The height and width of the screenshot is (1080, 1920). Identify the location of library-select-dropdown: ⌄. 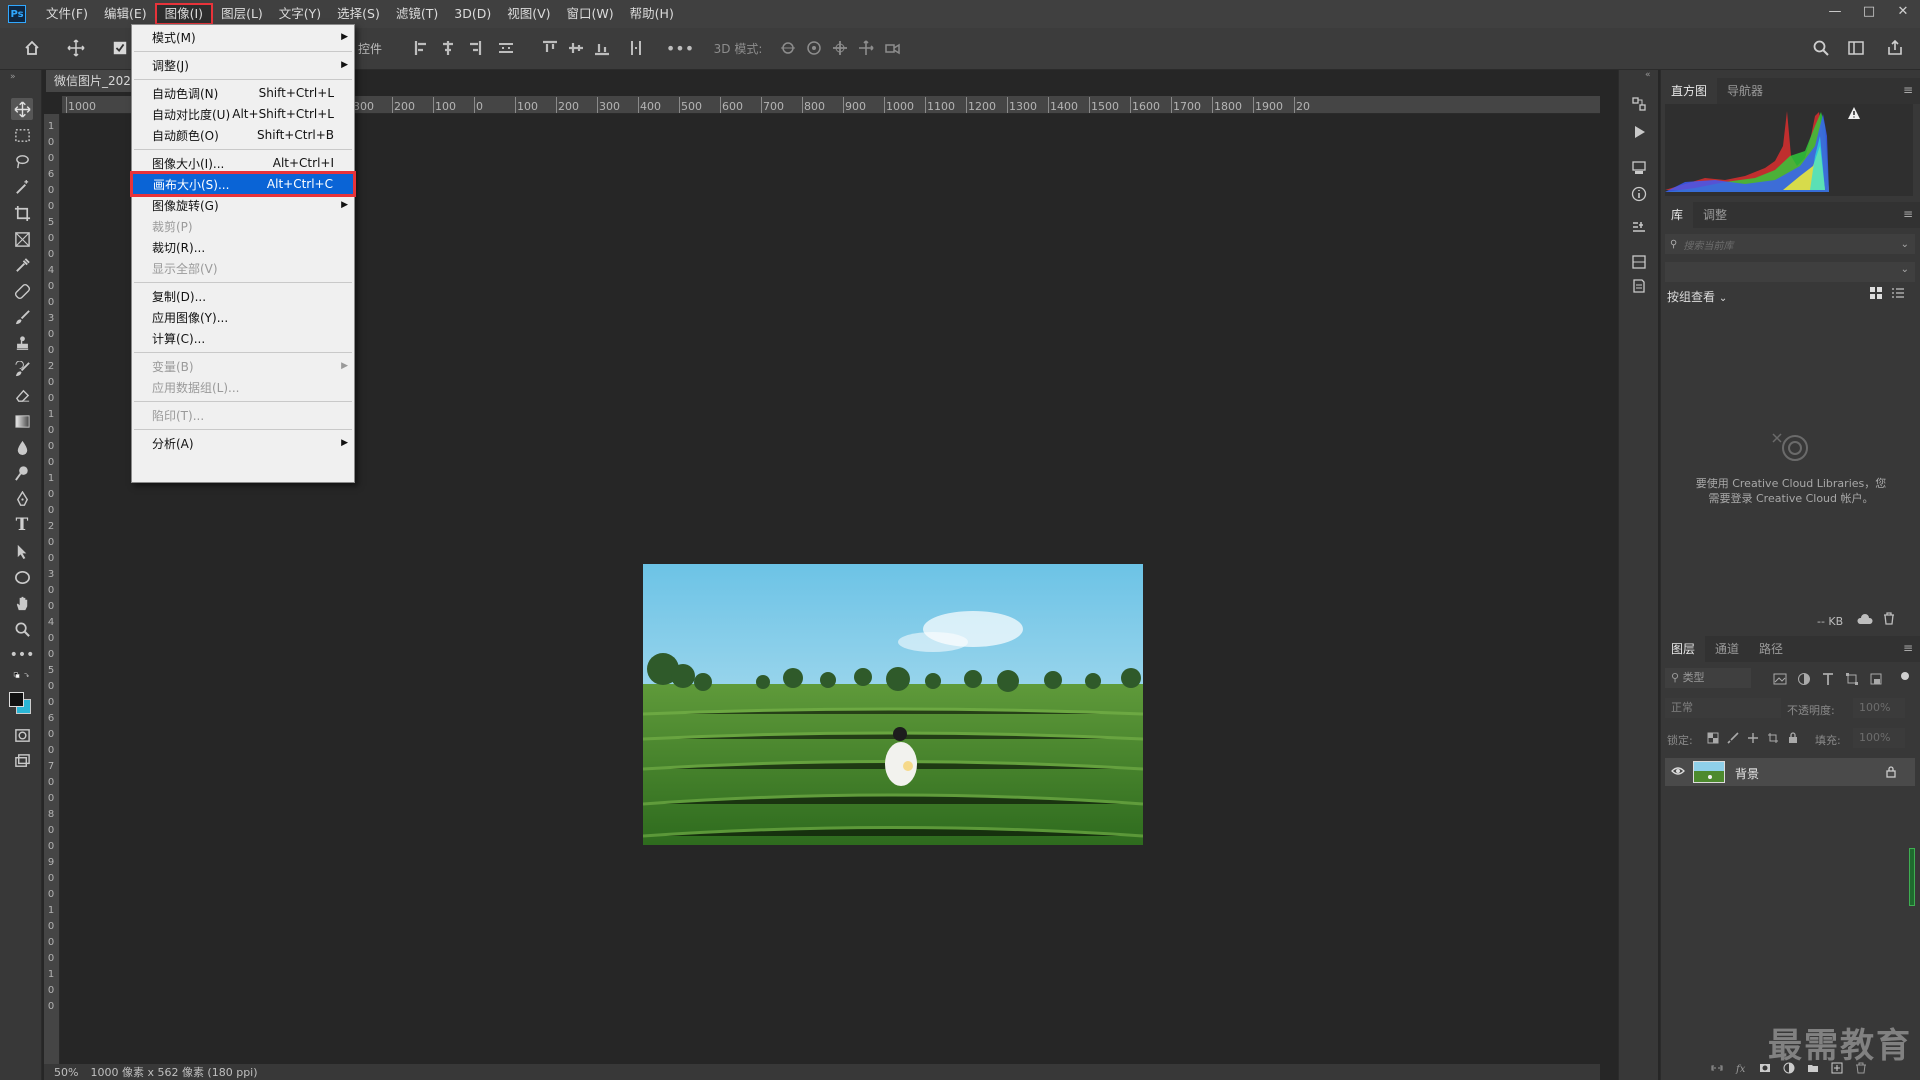
(1790, 272).